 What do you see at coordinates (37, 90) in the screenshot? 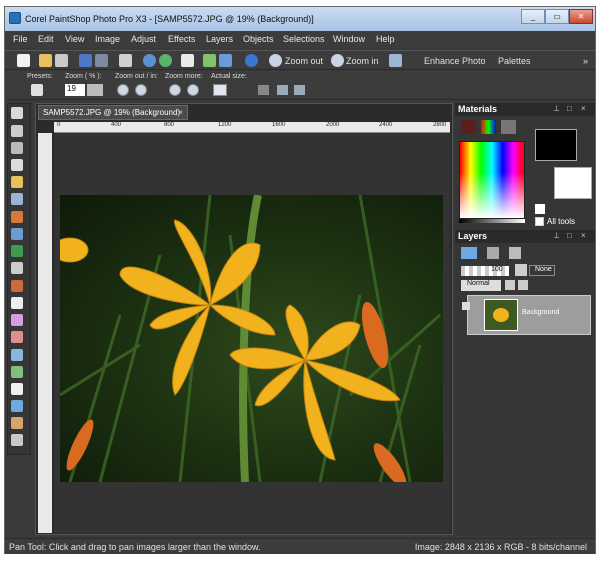
I see `preset-hand-icon` at bounding box center [37, 90].